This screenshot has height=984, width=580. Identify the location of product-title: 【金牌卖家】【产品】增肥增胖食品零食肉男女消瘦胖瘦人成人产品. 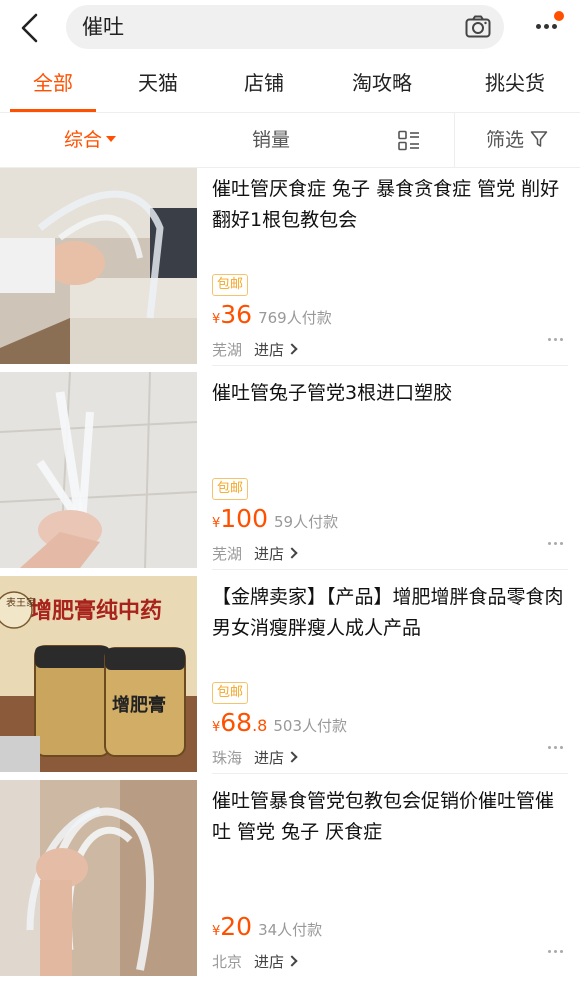
(390, 613).